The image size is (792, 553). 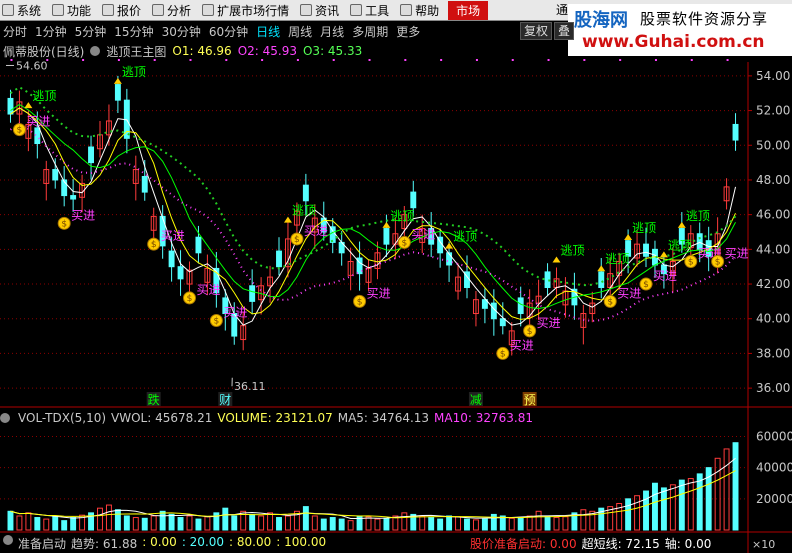 I want to click on menu-quote: 报价, so click(x=125, y=10).